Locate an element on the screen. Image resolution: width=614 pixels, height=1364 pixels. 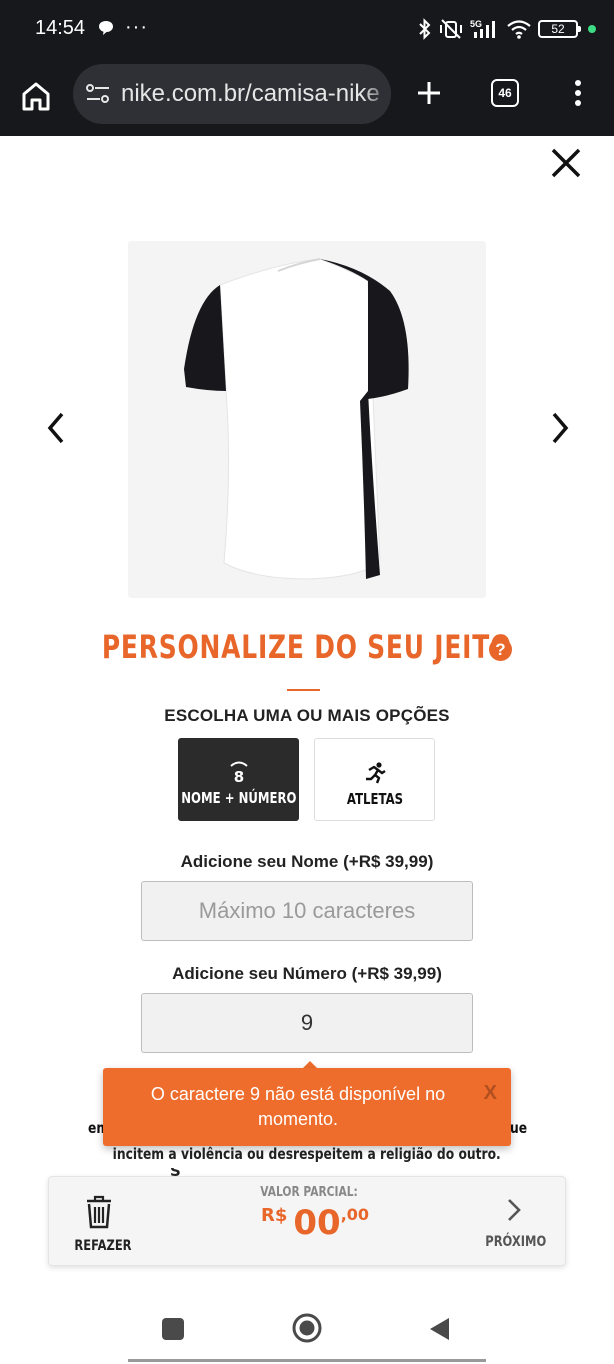
tab-switcher-button: 46 is located at coordinates (505, 93).